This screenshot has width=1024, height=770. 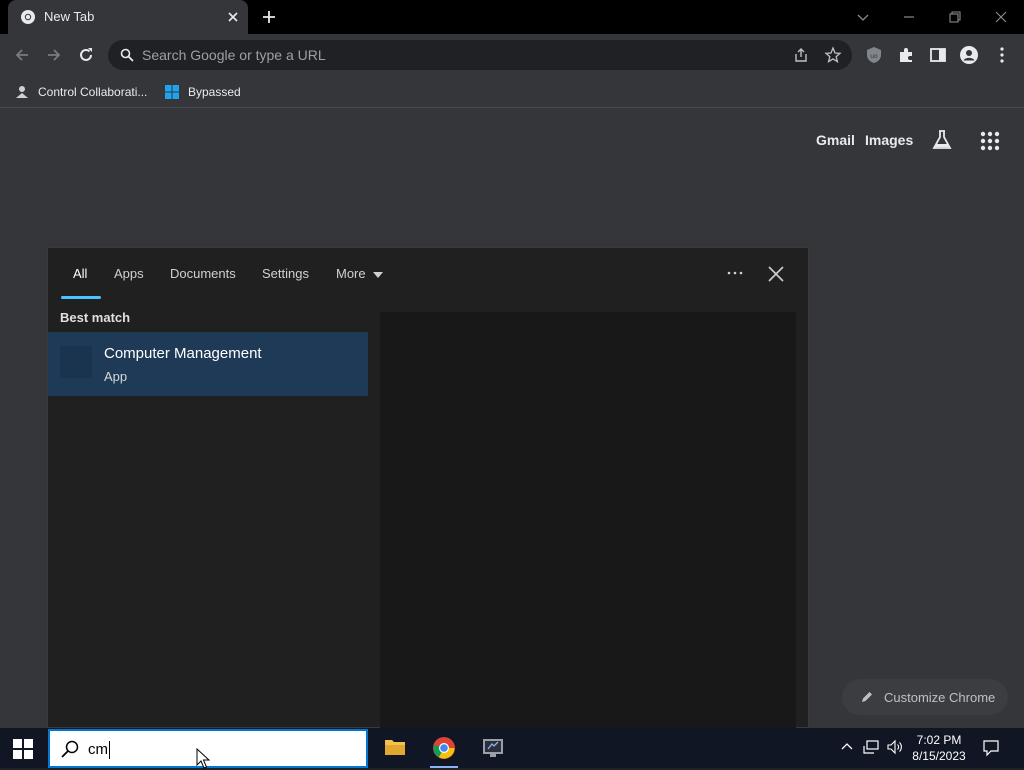 I want to click on taskbar-clock: 7:02 PM 8/15/2023, so click(x=939, y=748).